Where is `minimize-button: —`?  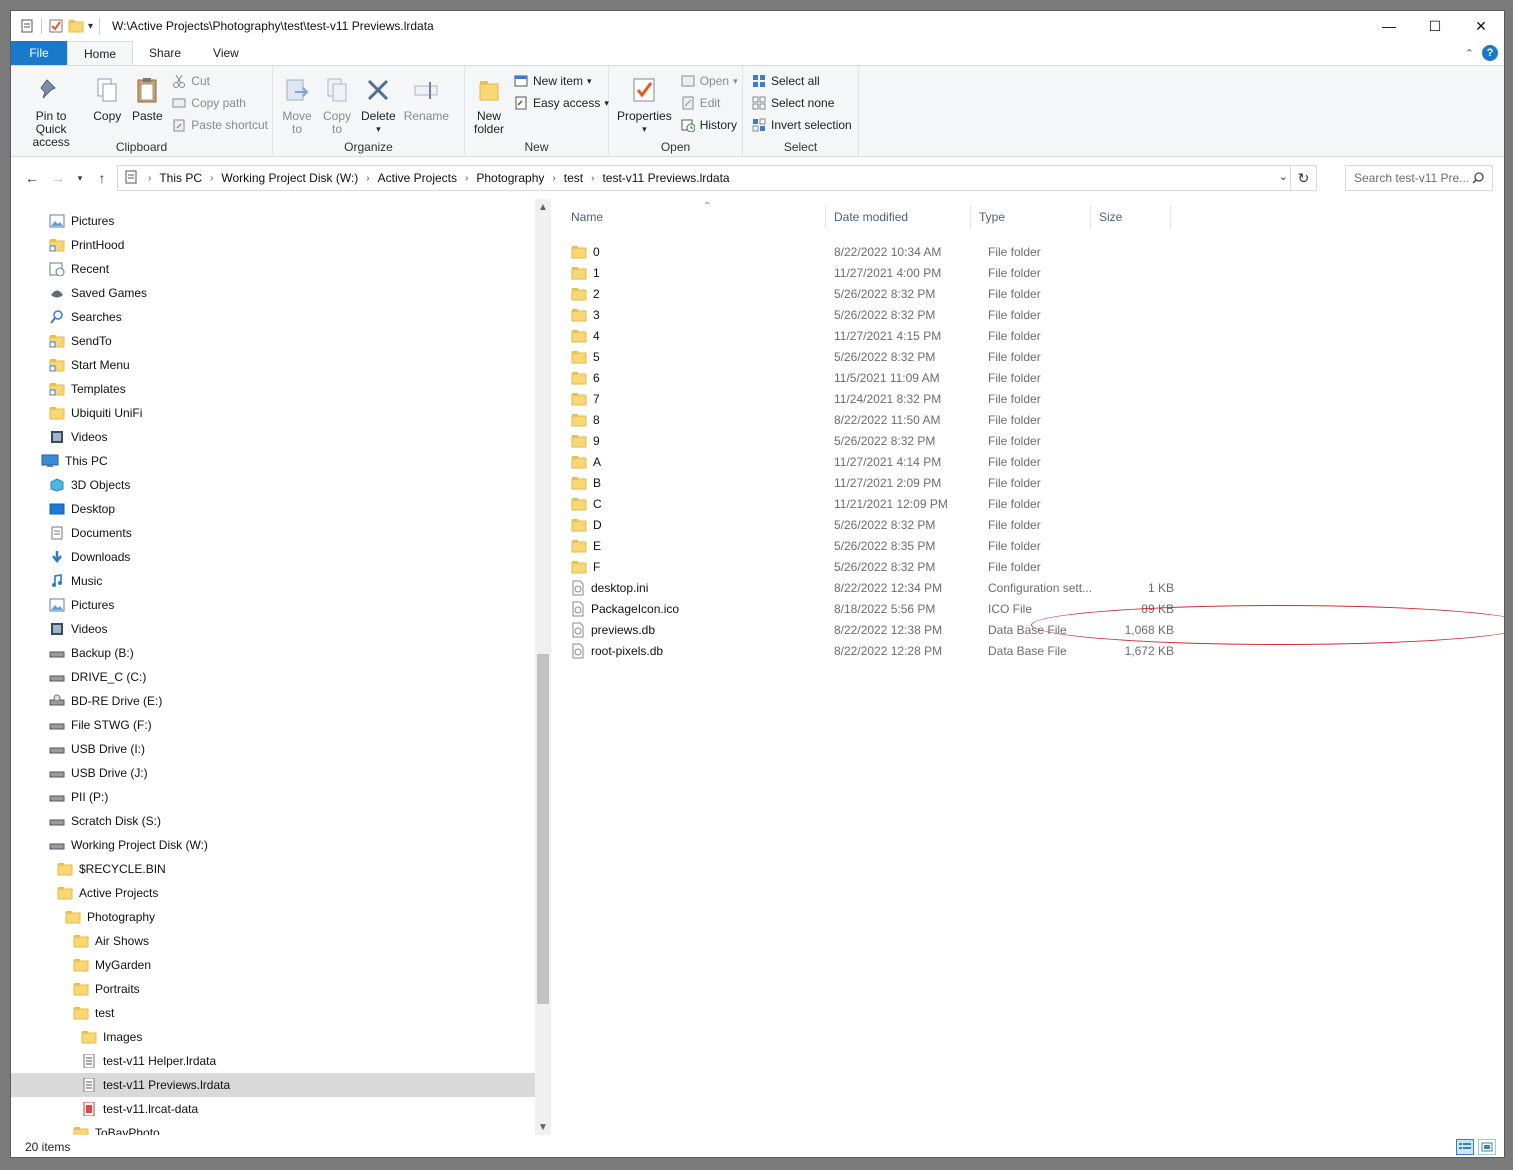 minimize-button: — is located at coordinates (1389, 26).